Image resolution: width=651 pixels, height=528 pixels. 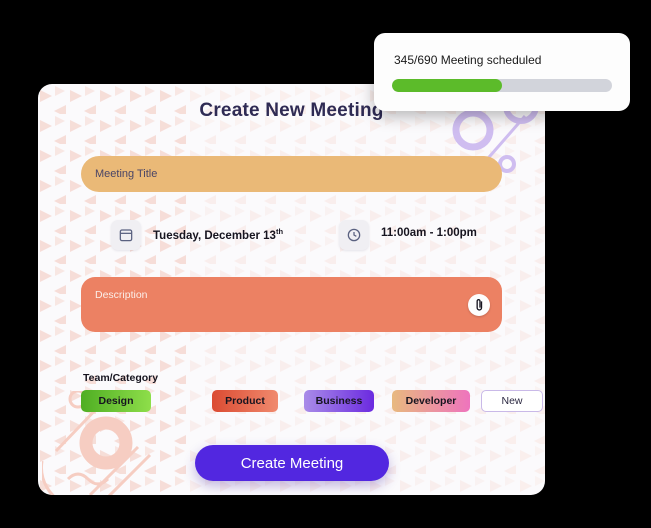 What do you see at coordinates (116, 401) in the screenshot?
I see `tag-design: Design` at bounding box center [116, 401].